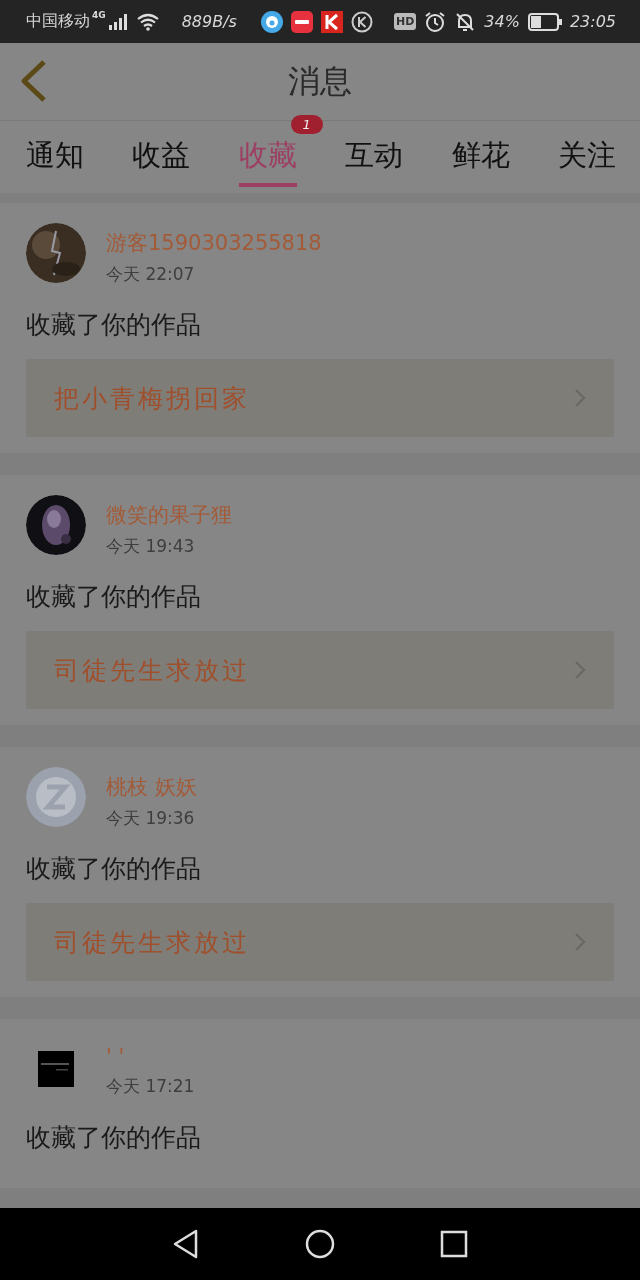 The image size is (640, 1280). Describe the element at coordinates (301, 21) in the screenshot. I see `app-icon` at that location.